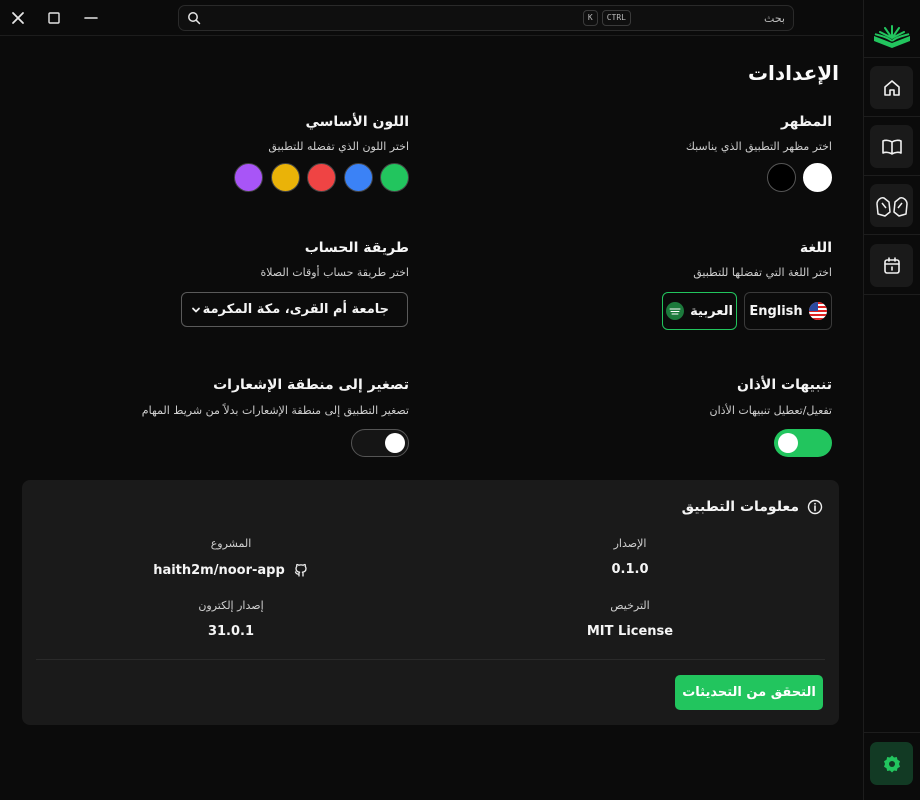 Image resolution: width=920 pixels, height=800 pixels. What do you see at coordinates (311, 385) in the screenshot?
I see `tray-title: تصغير إلى منطقة الإشعارات` at bounding box center [311, 385].